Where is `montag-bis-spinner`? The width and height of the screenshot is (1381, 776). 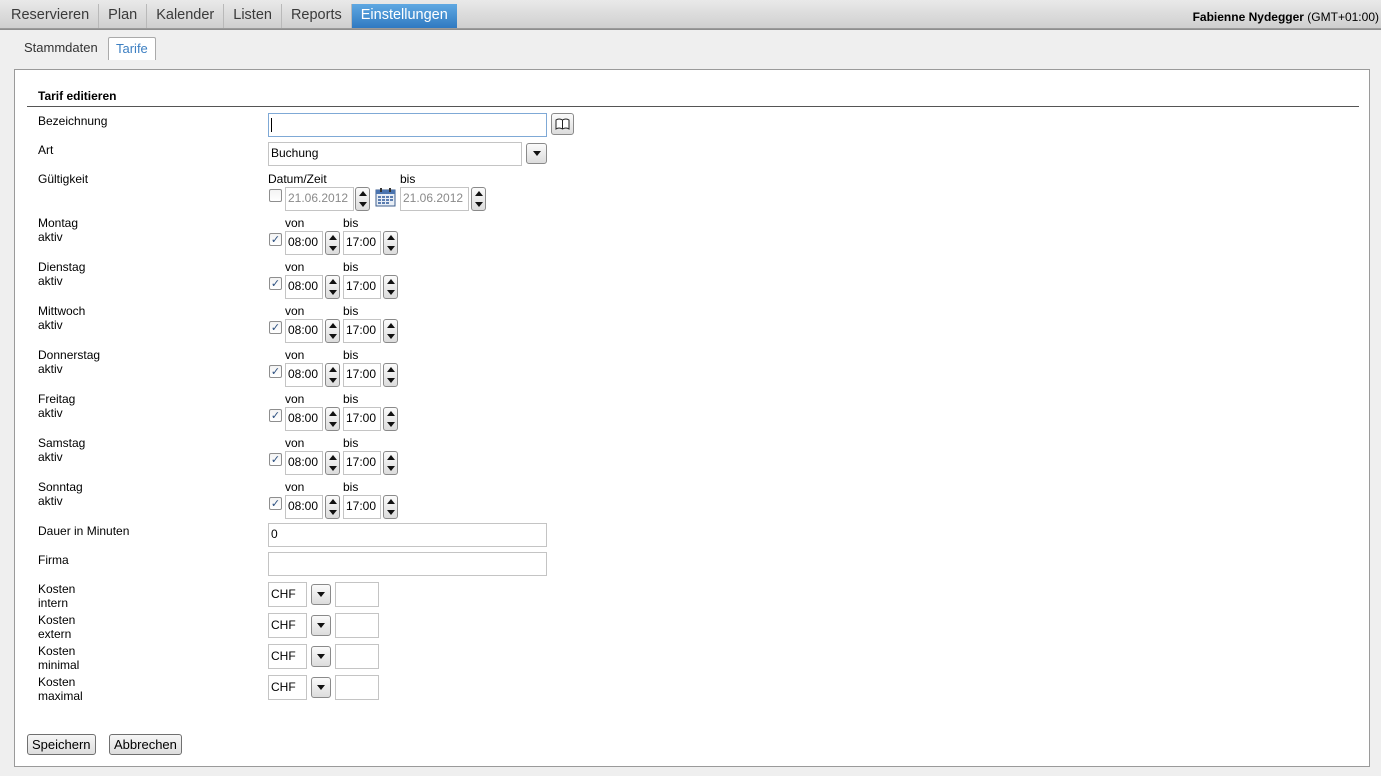 montag-bis-spinner is located at coordinates (390, 243).